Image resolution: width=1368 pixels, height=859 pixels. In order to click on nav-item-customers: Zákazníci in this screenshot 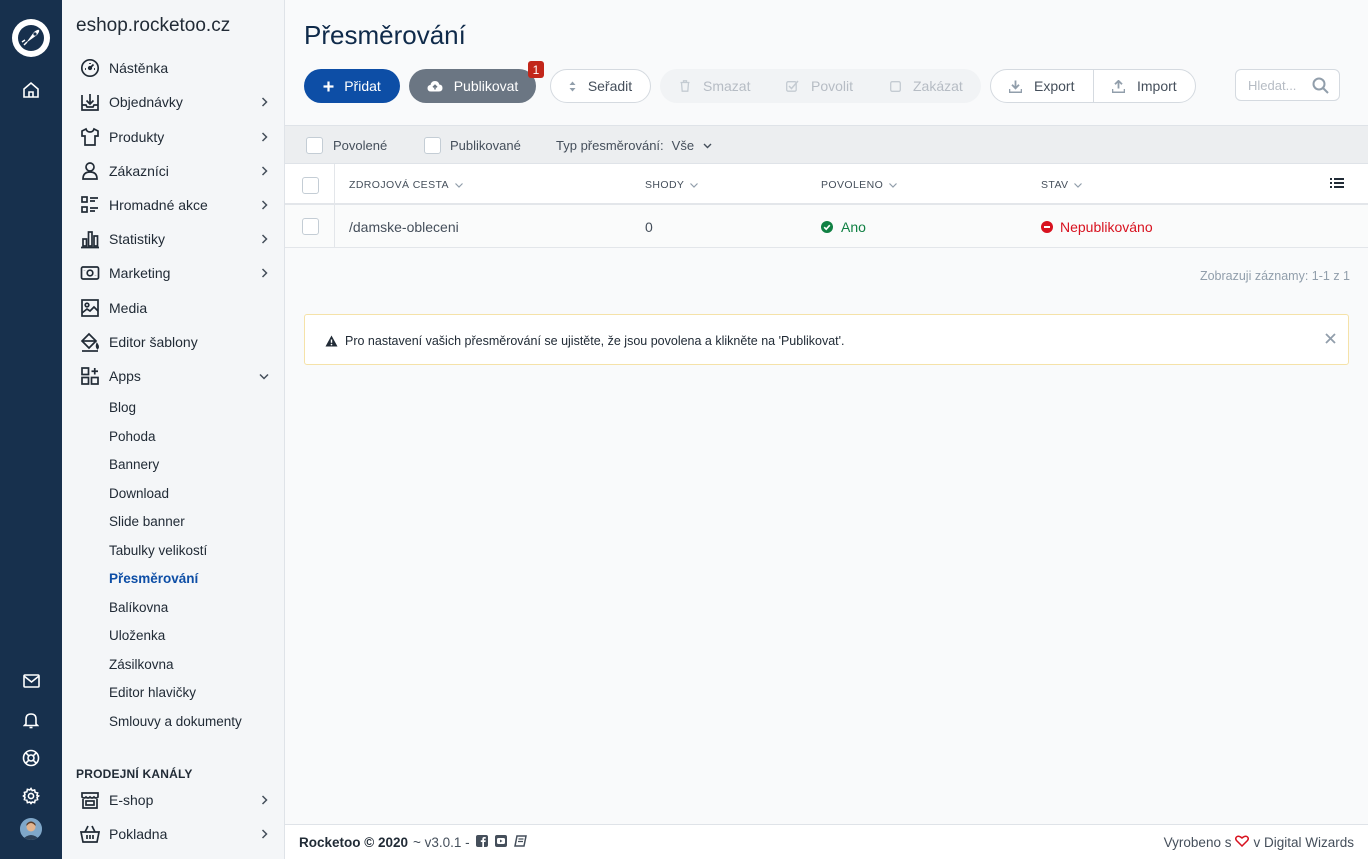, I will do `click(173, 171)`.